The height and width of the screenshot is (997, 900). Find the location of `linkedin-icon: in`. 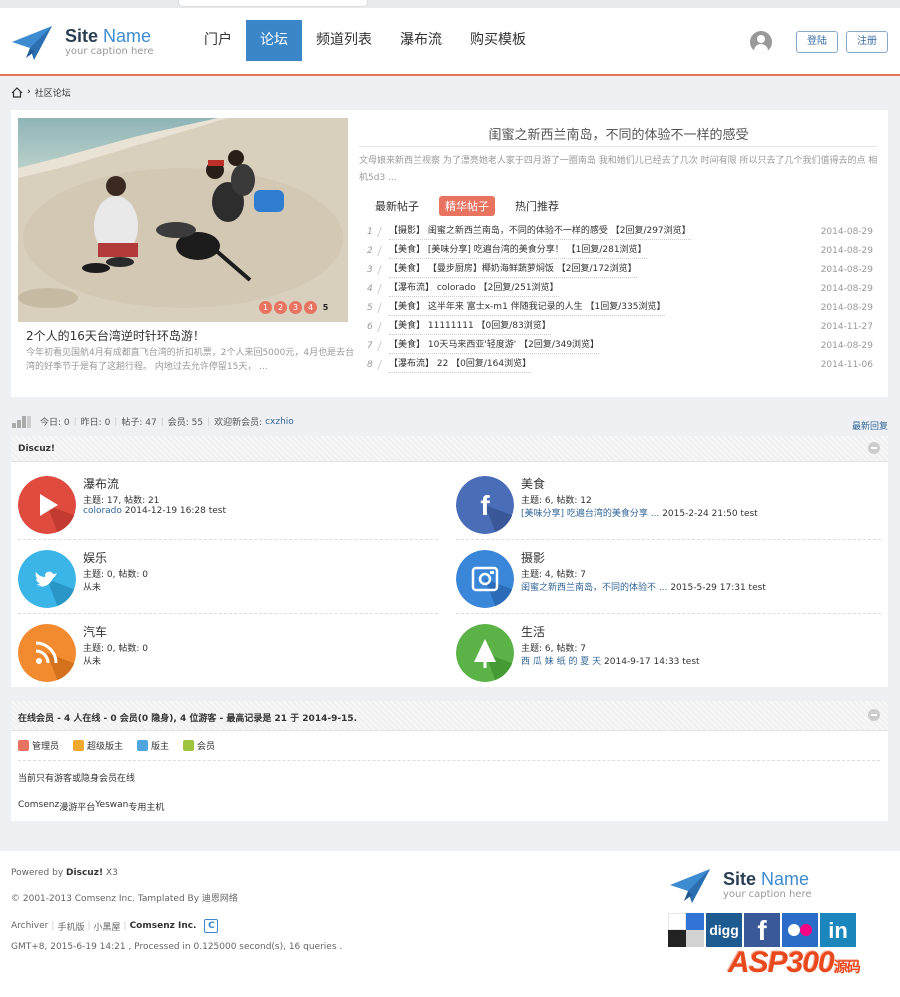

linkedin-icon: in is located at coordinates (838, 930).